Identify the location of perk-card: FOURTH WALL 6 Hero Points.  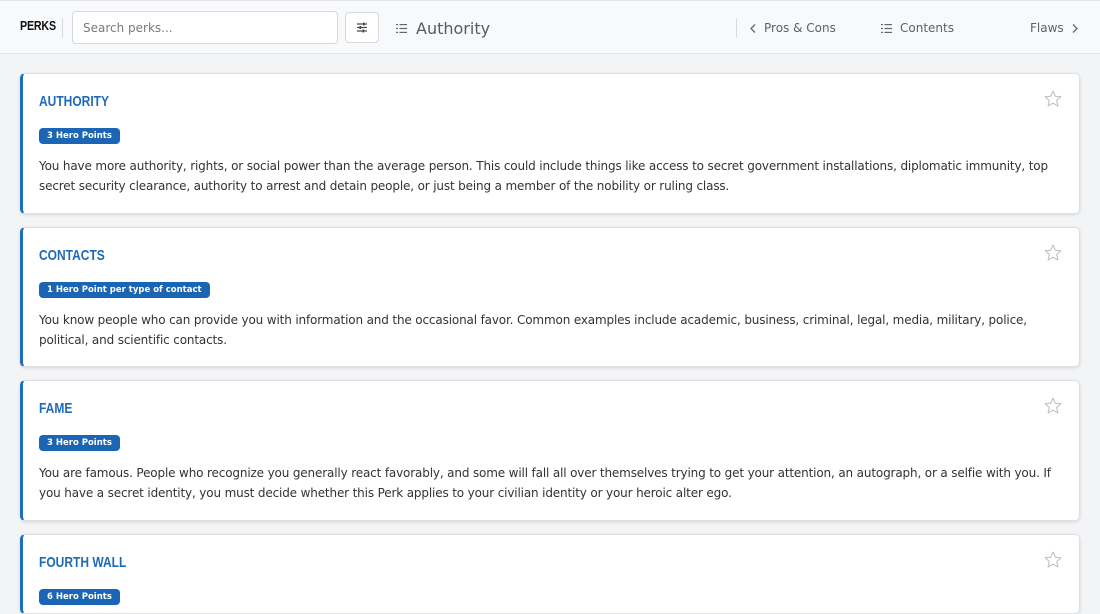
(550, 574).